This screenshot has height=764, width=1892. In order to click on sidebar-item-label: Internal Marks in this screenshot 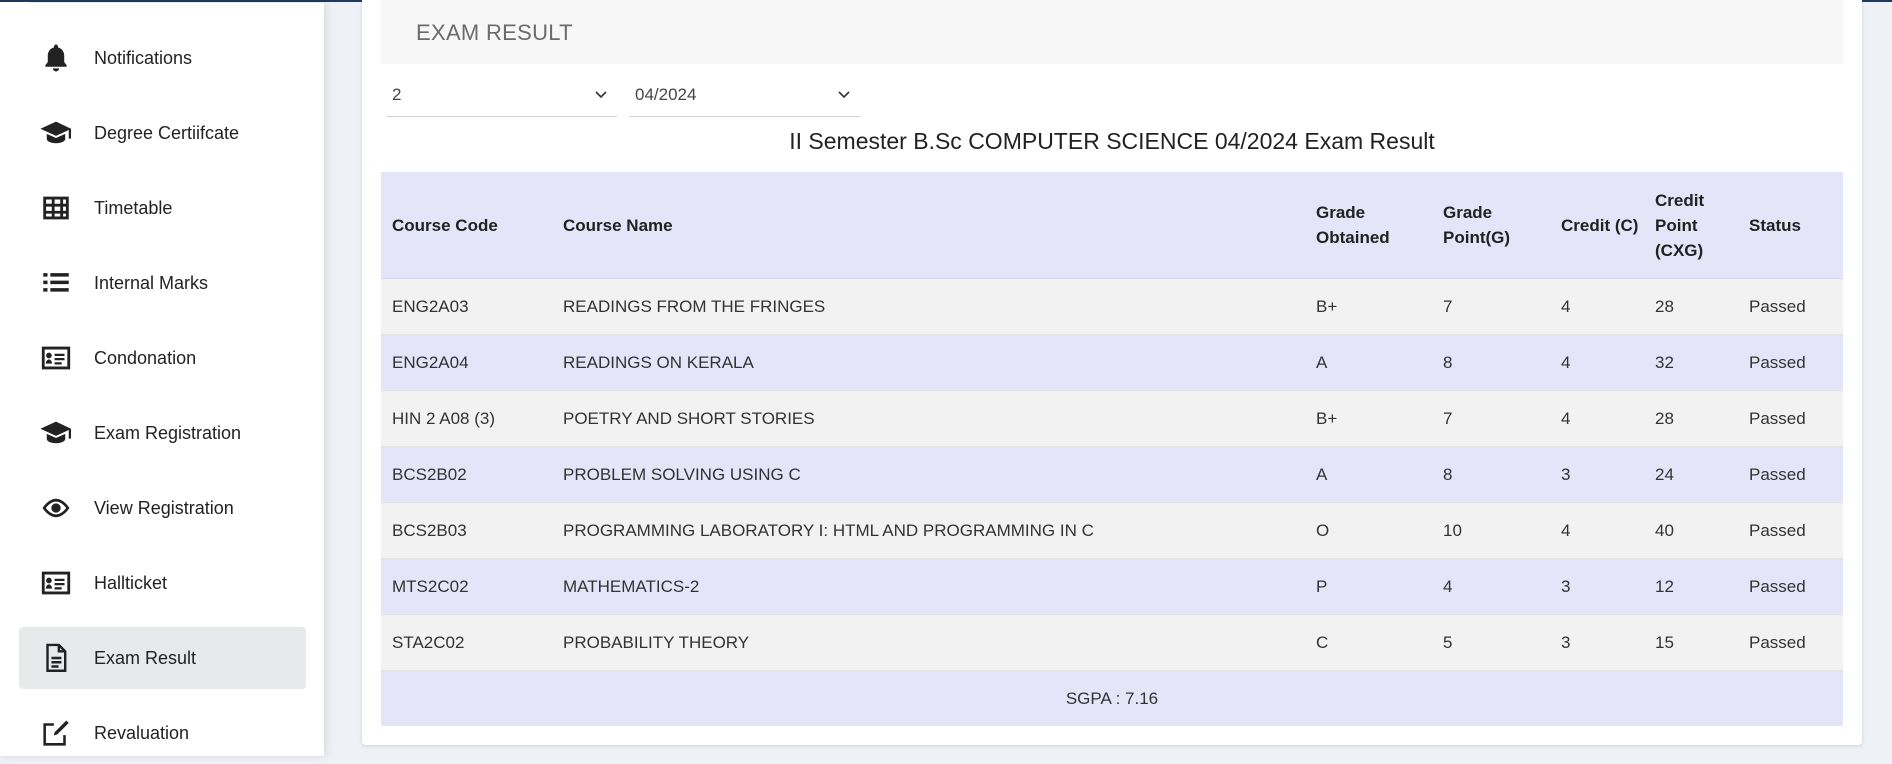, I will do `click(151, 282)`.